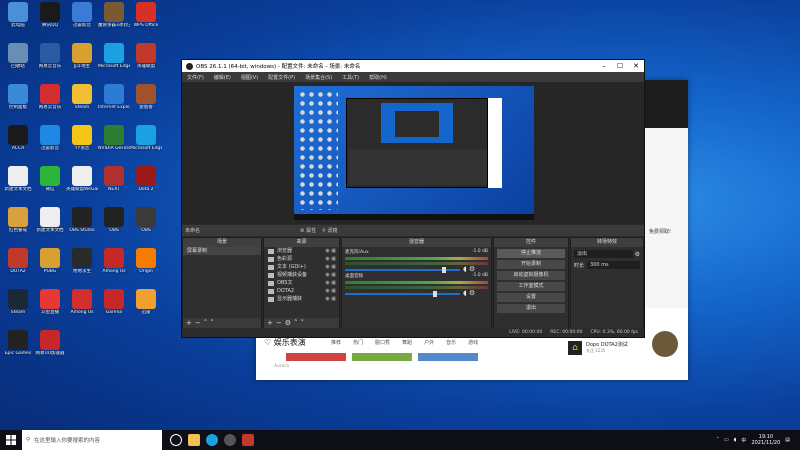 This screenshot has width=800, height=450. What do you see at coordinates (382, 342) in the screenshot?
I see `category-tab: 脱口秀` at bounding box center [382, 342].